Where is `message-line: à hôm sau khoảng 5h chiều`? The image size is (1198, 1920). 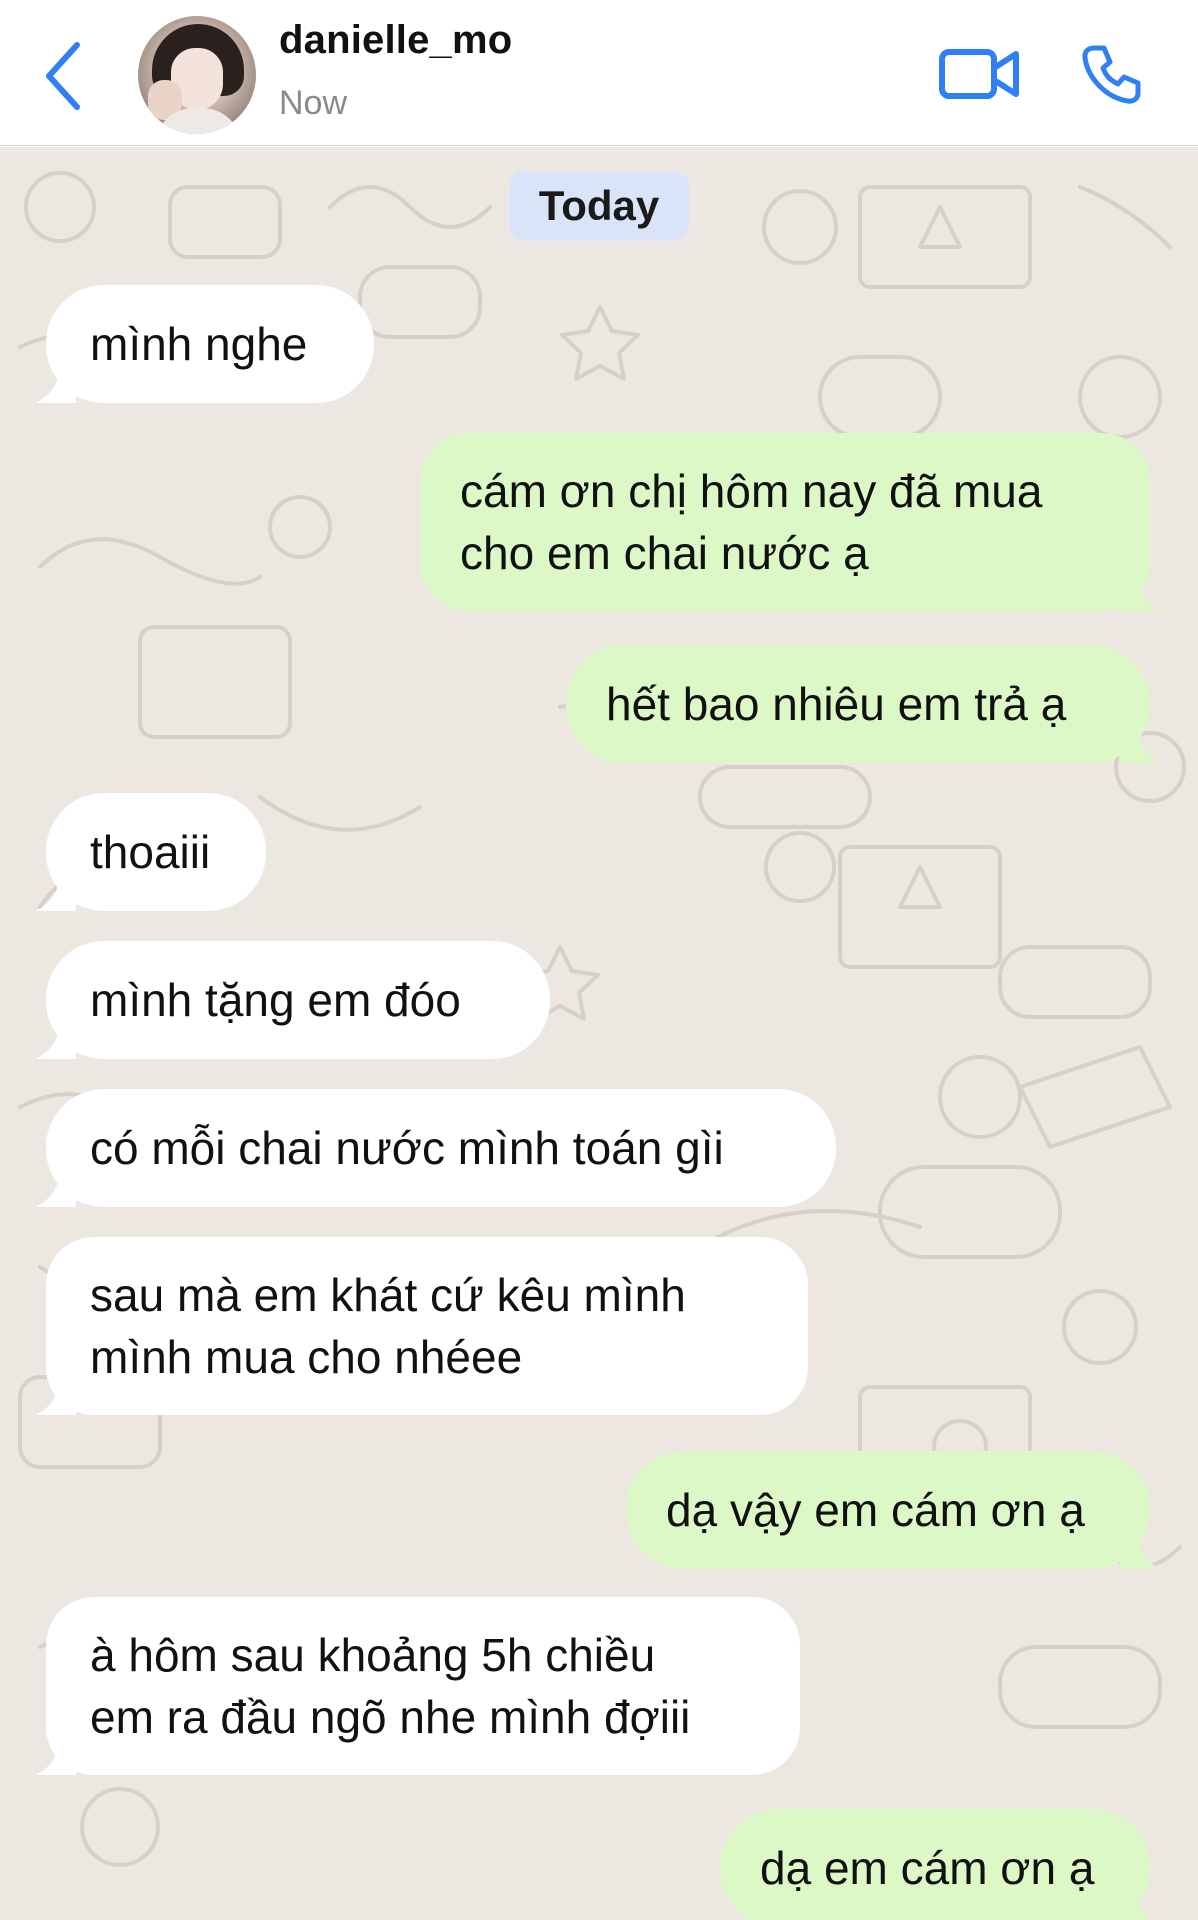 message-line: à hôm sau khoảng 5h chiều is located at coordinates (373, 1655).